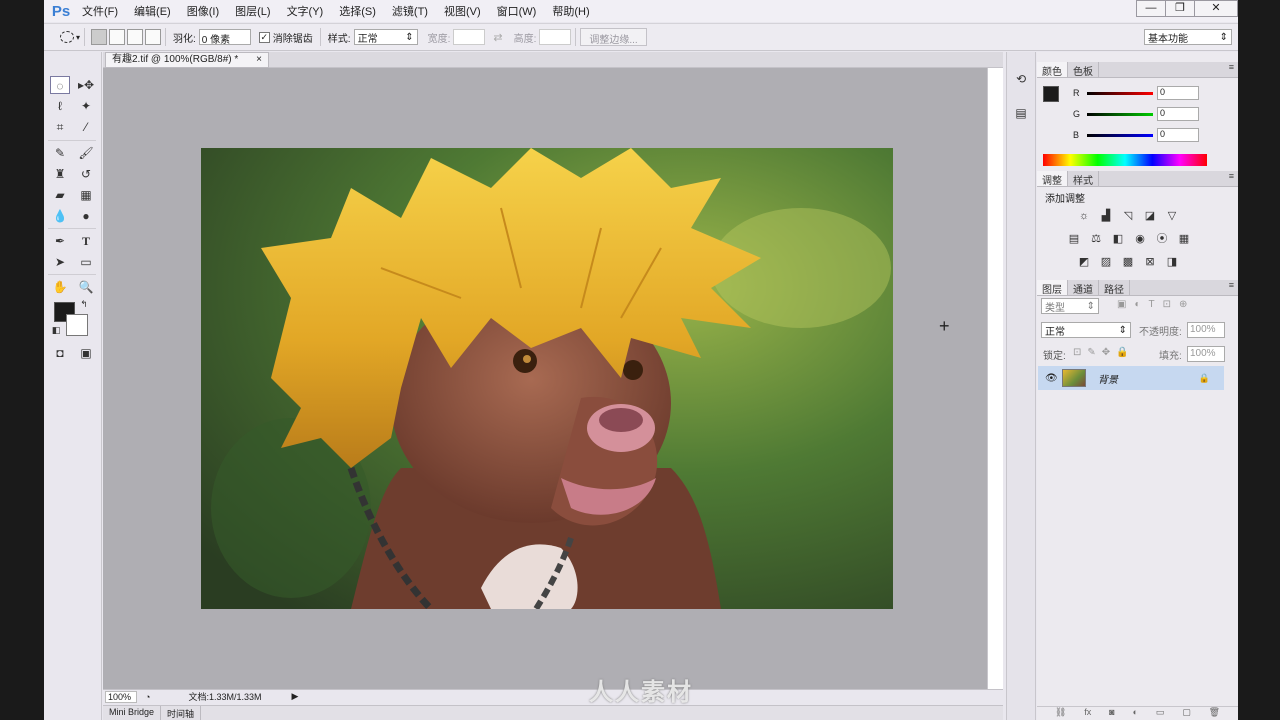 The width and height of the screenshot is (1280, 720). Describe the element at coordinates (1021, 80) in the screenshot. I see `history-panel-icon: ⟲` at that location.